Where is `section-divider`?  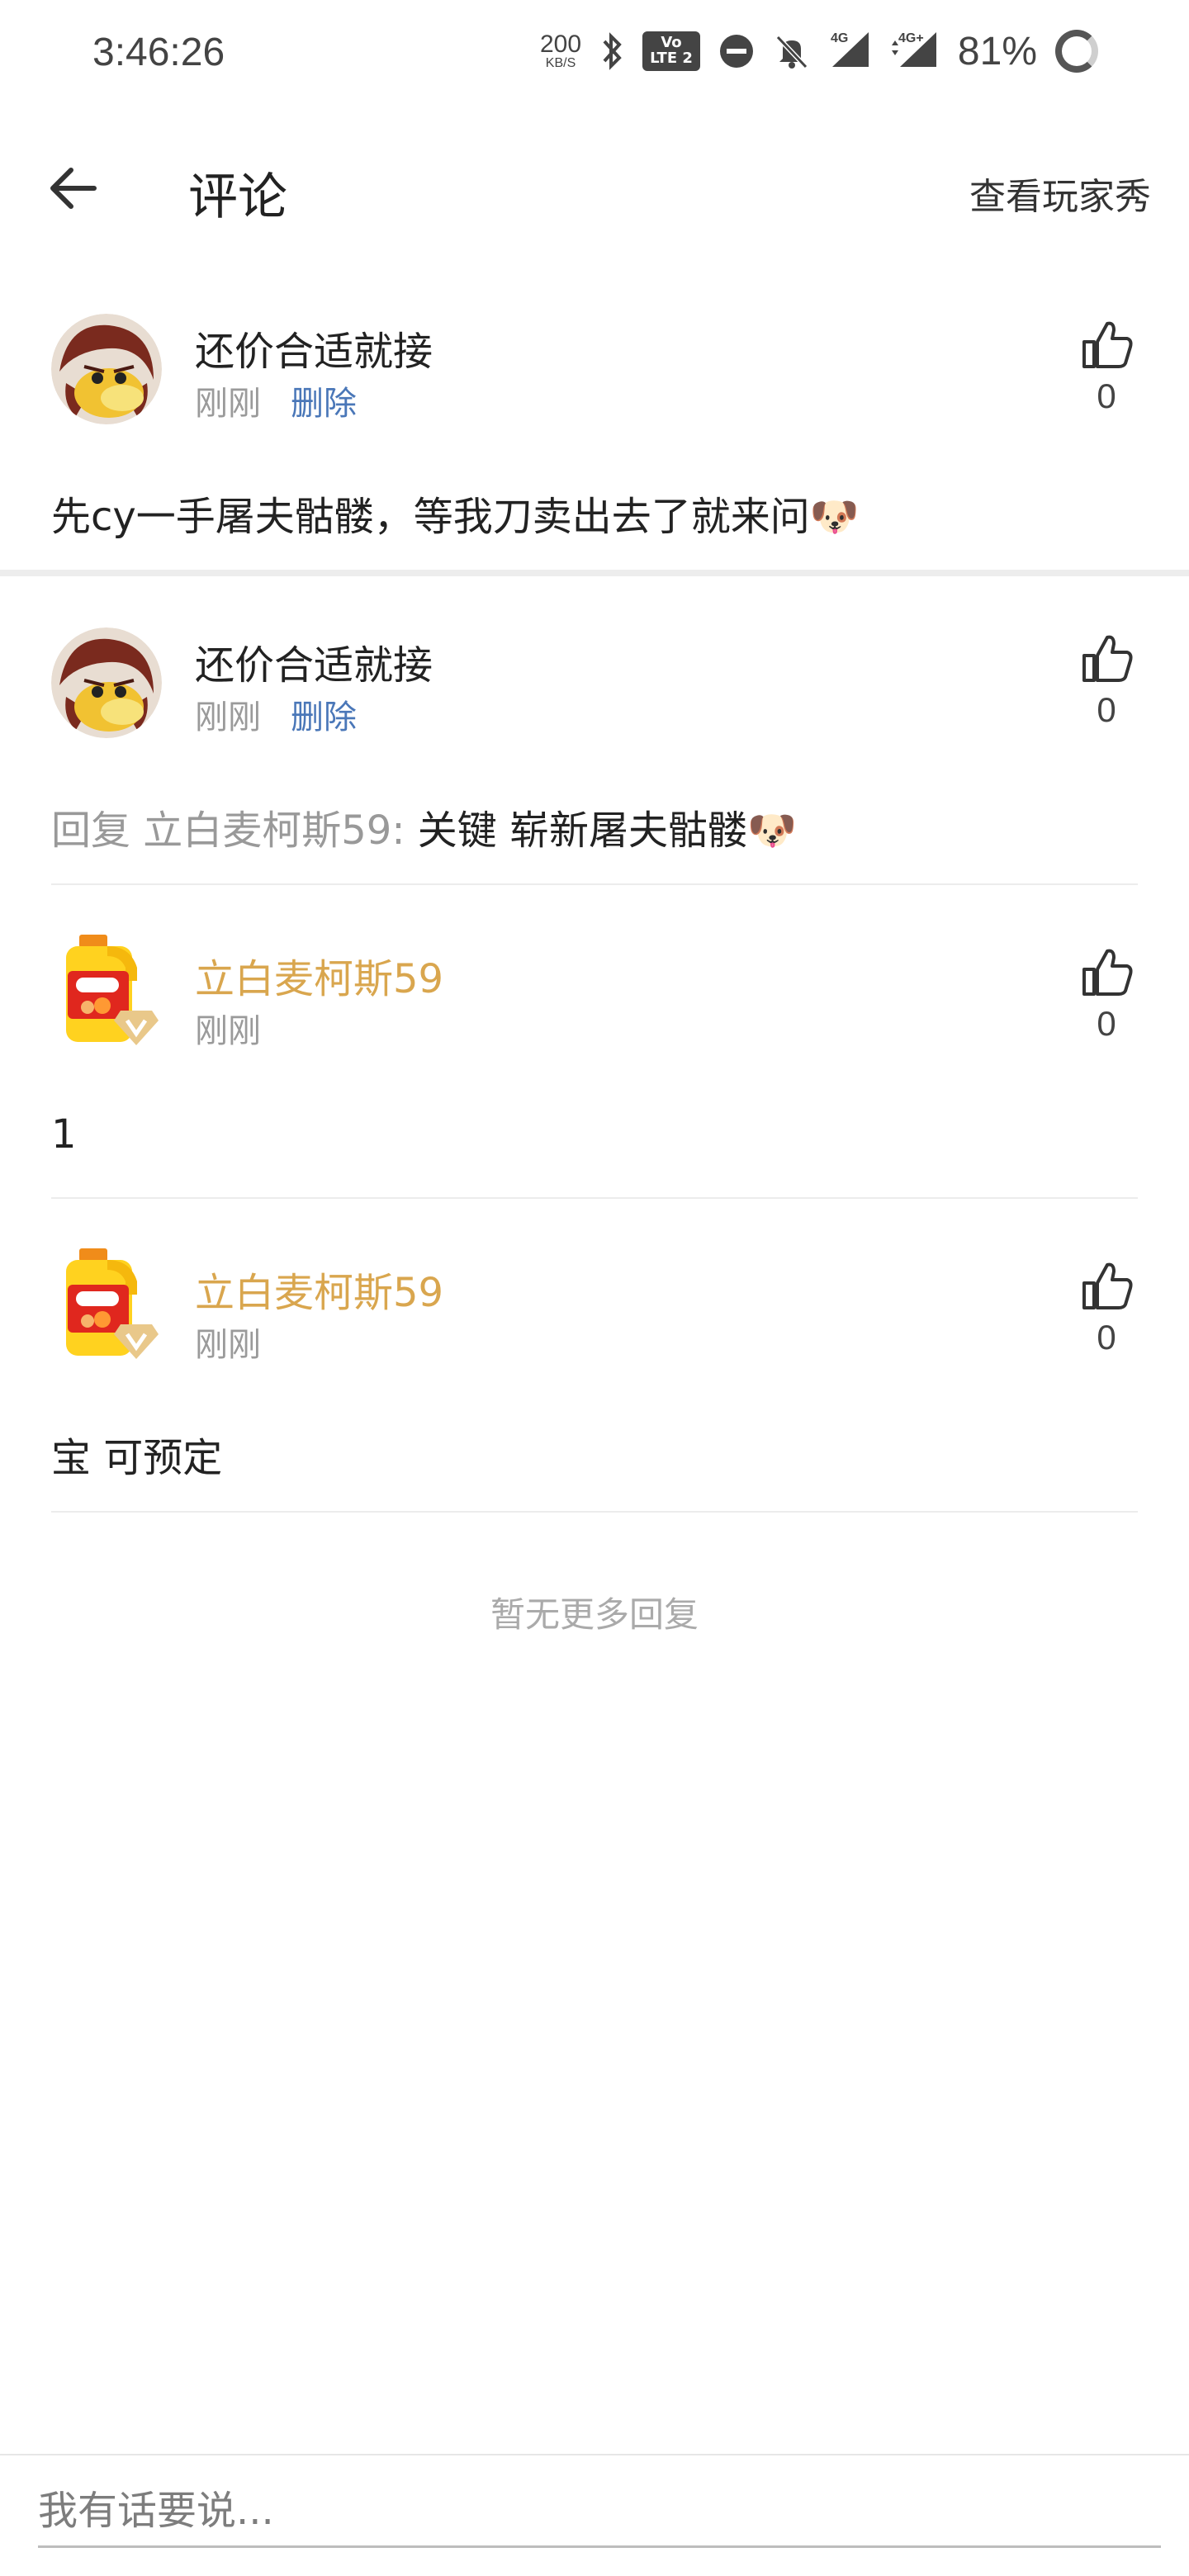
section-divider is located at coordinates (594, 573).